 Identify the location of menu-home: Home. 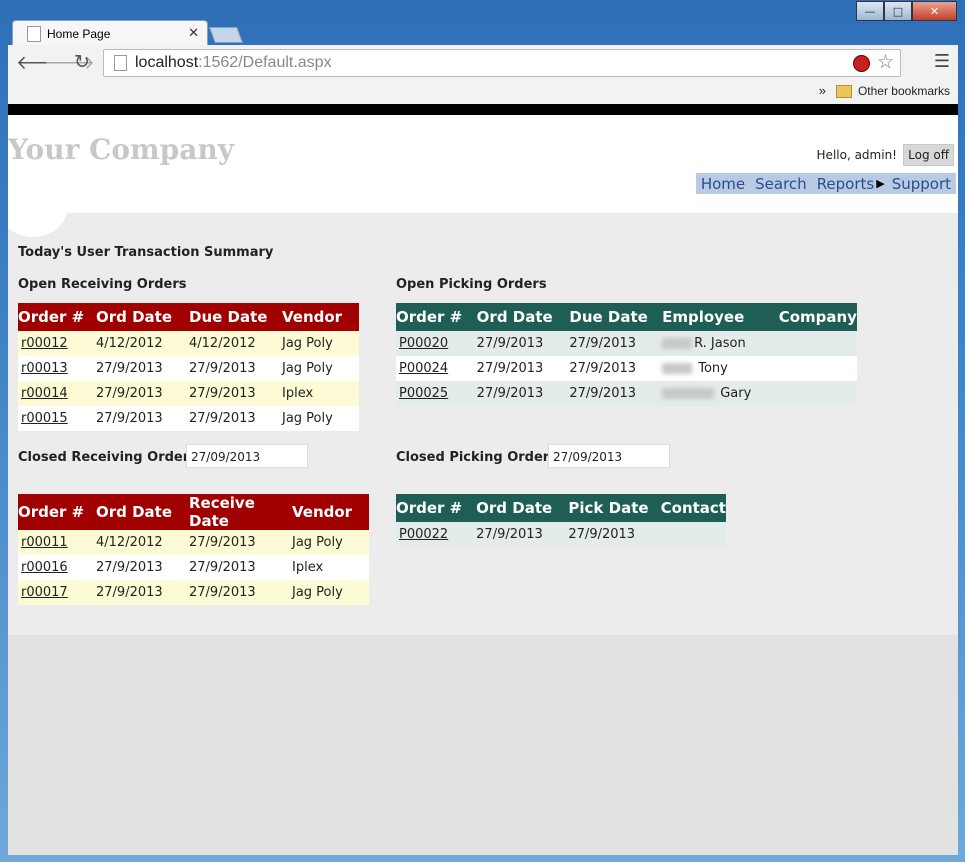
(723, 184).